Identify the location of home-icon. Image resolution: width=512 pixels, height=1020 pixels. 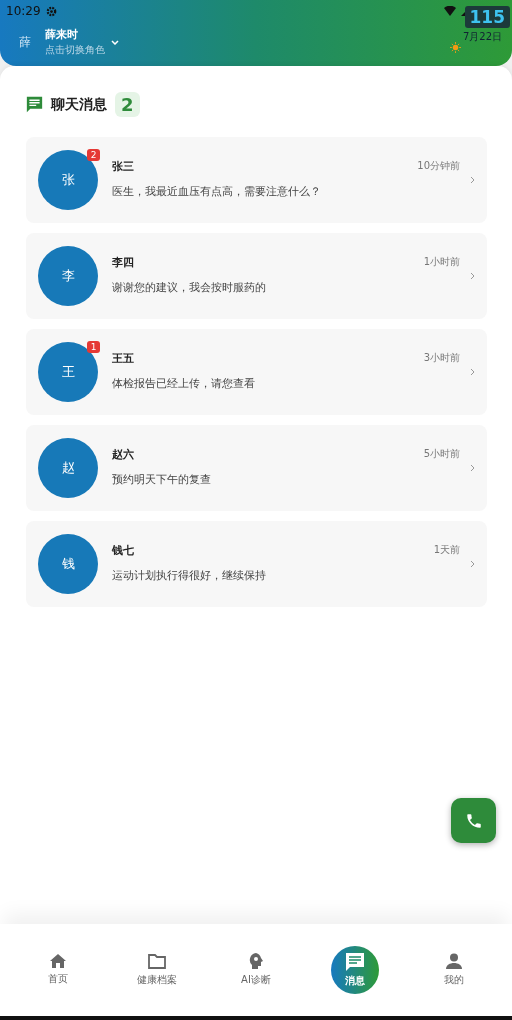
(57, 961).